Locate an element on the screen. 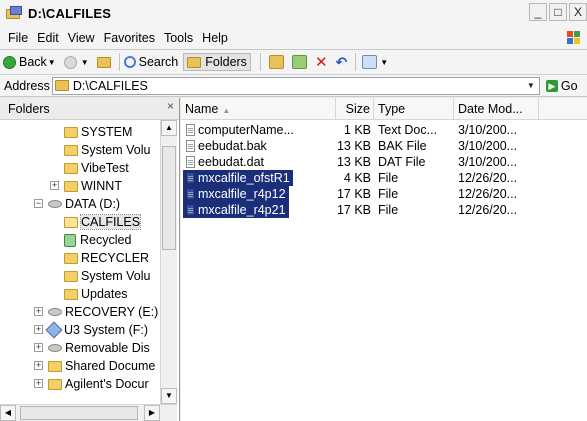  undo-icon: ↶ is located at coordinates (342, 62).